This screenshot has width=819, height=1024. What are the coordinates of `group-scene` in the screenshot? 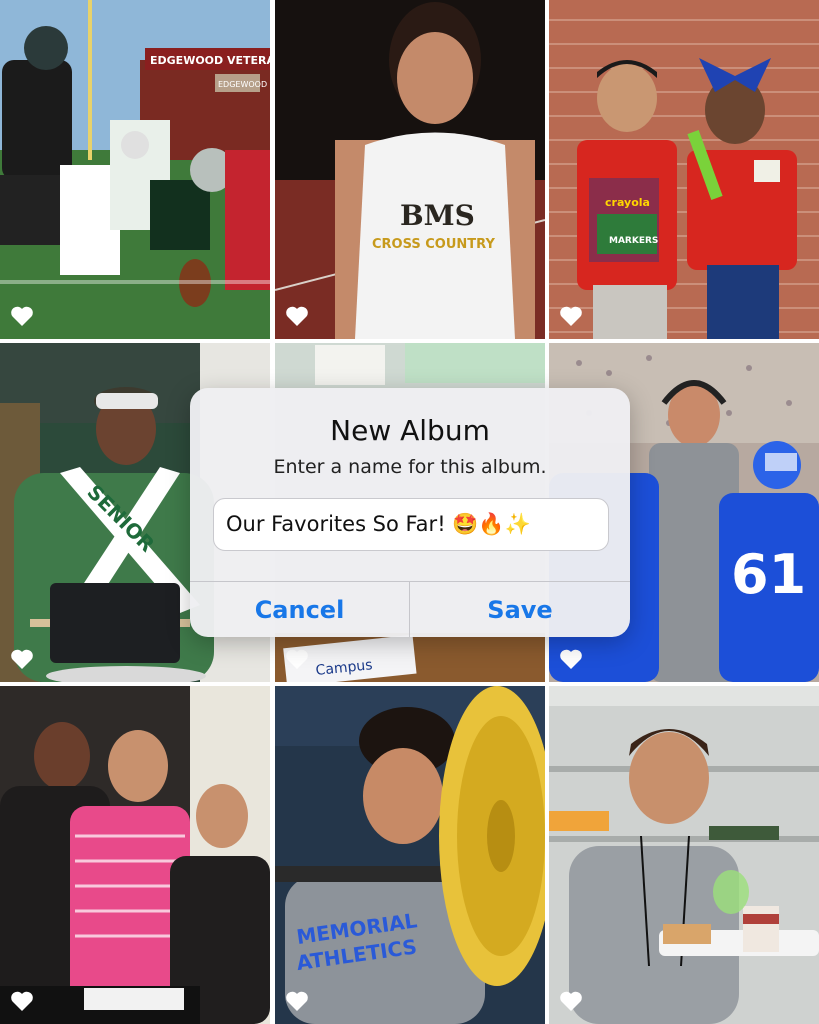 It's located at (135, 855).